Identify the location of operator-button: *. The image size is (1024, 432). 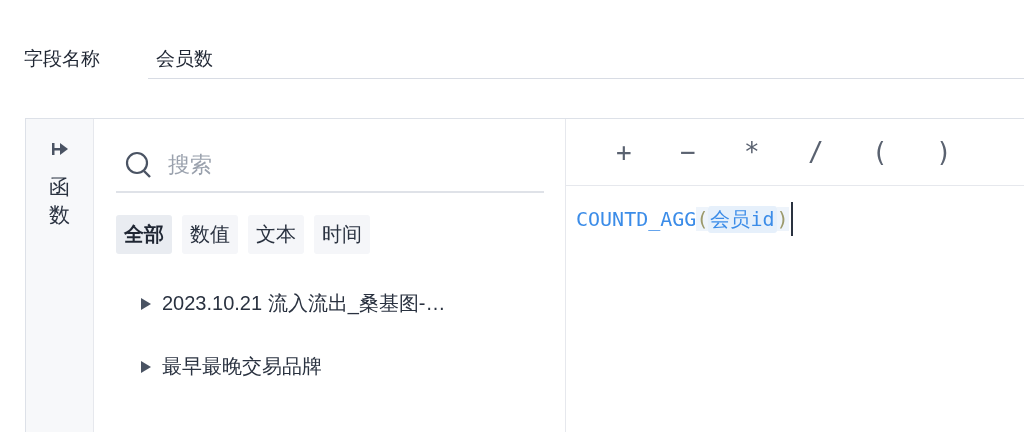
(772, 152).